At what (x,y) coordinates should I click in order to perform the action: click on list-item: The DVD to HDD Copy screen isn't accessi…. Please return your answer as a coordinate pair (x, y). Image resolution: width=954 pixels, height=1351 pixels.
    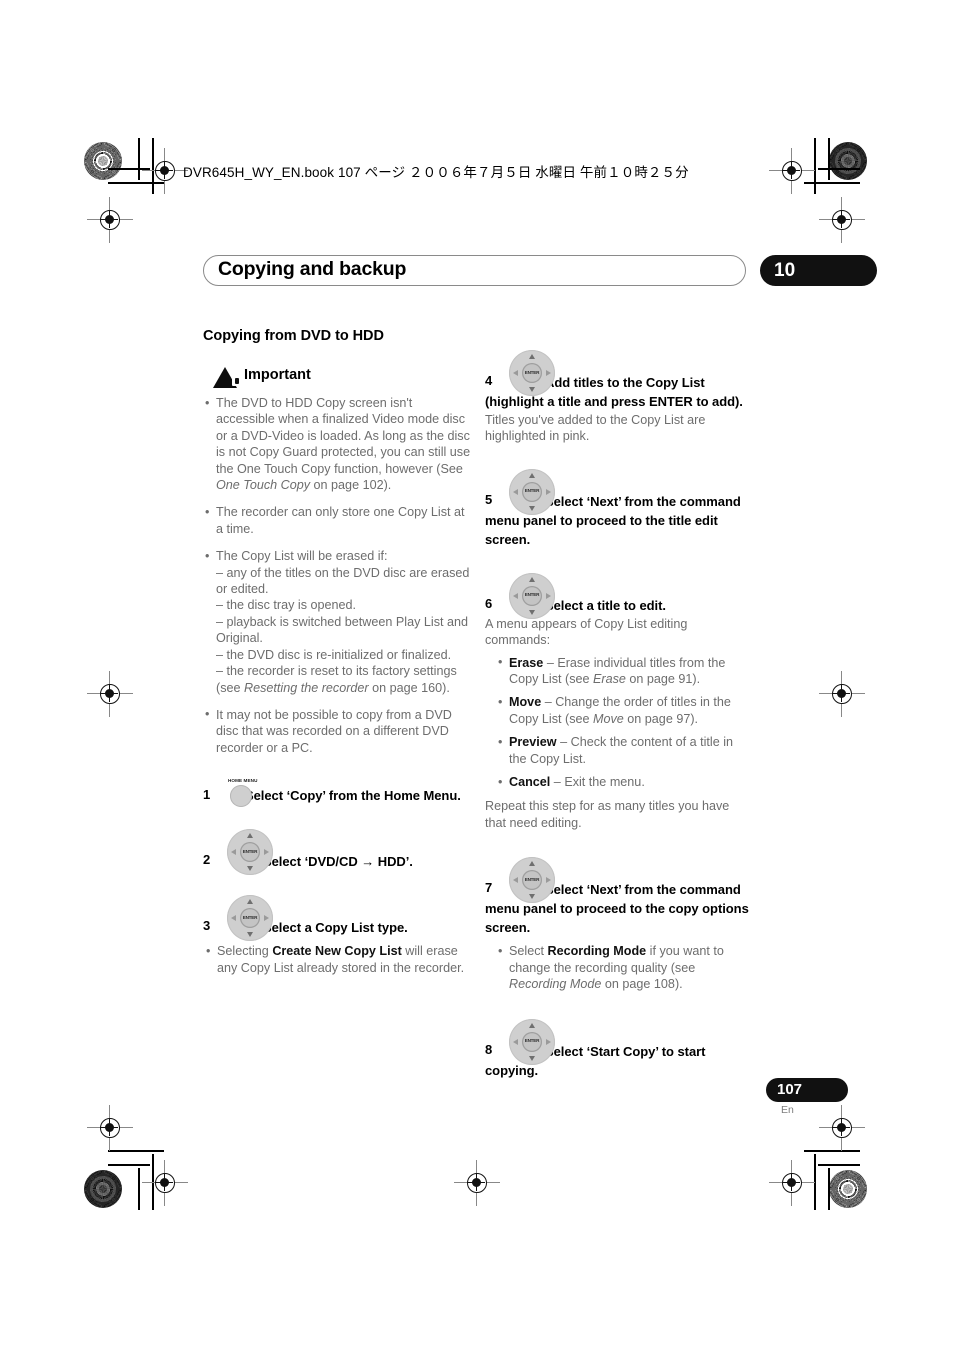
    Looking at the image, I should click on (337, 443).